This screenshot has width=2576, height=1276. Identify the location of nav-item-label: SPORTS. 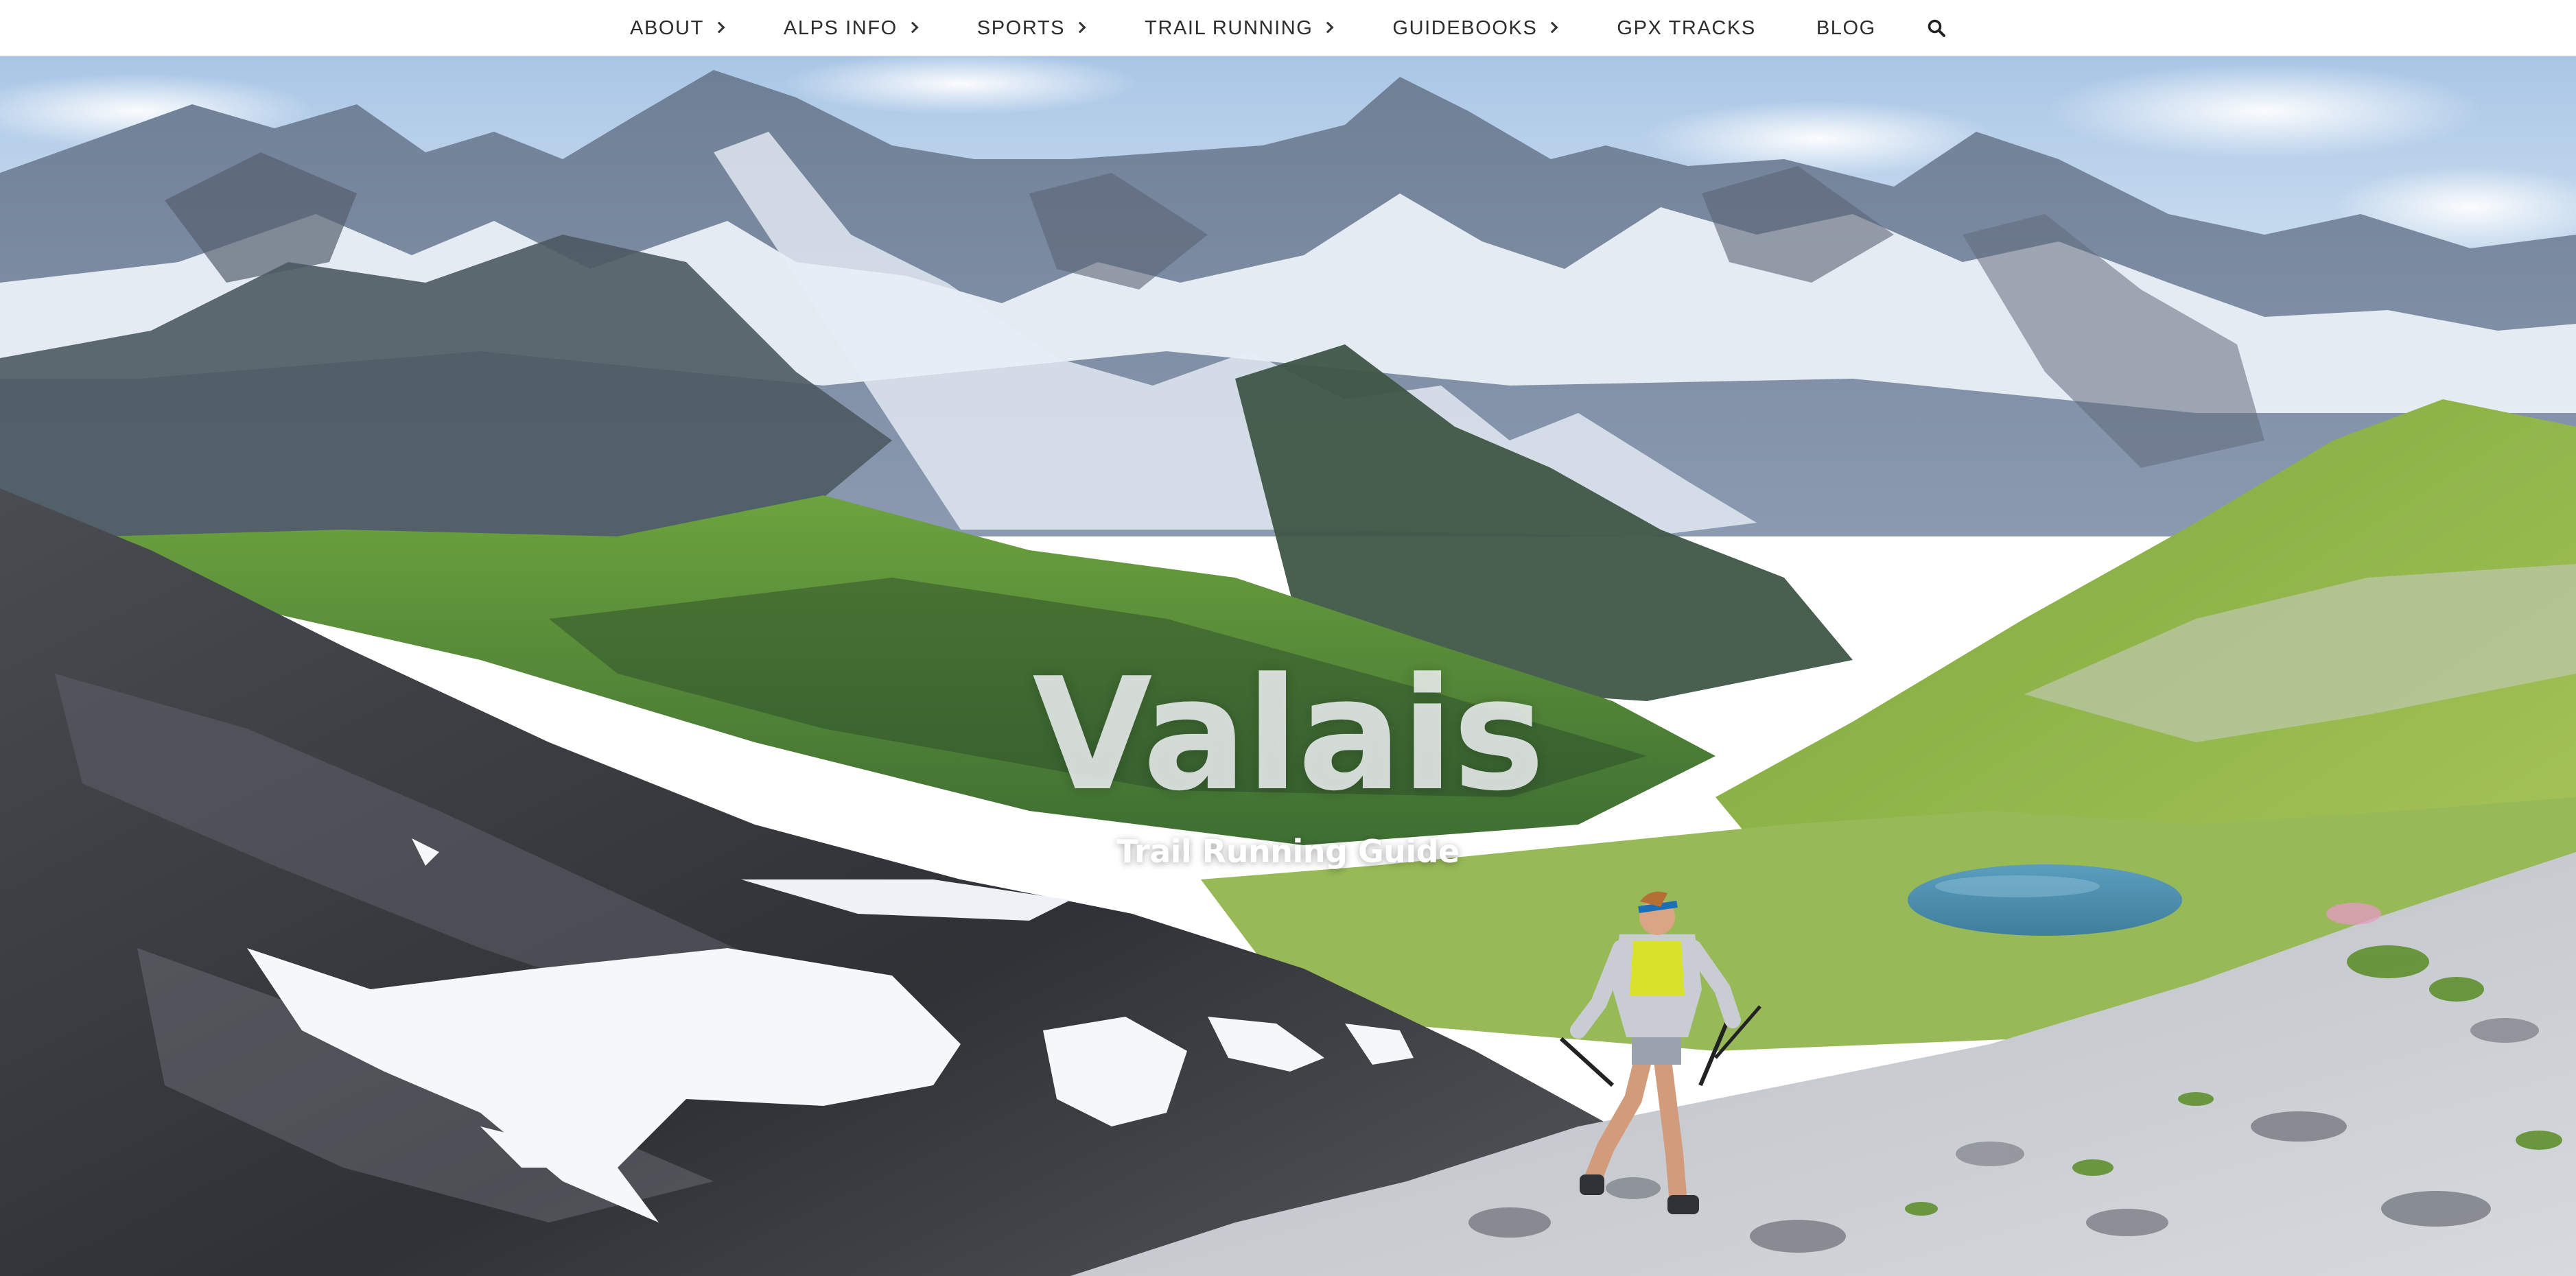
(1021, 27).